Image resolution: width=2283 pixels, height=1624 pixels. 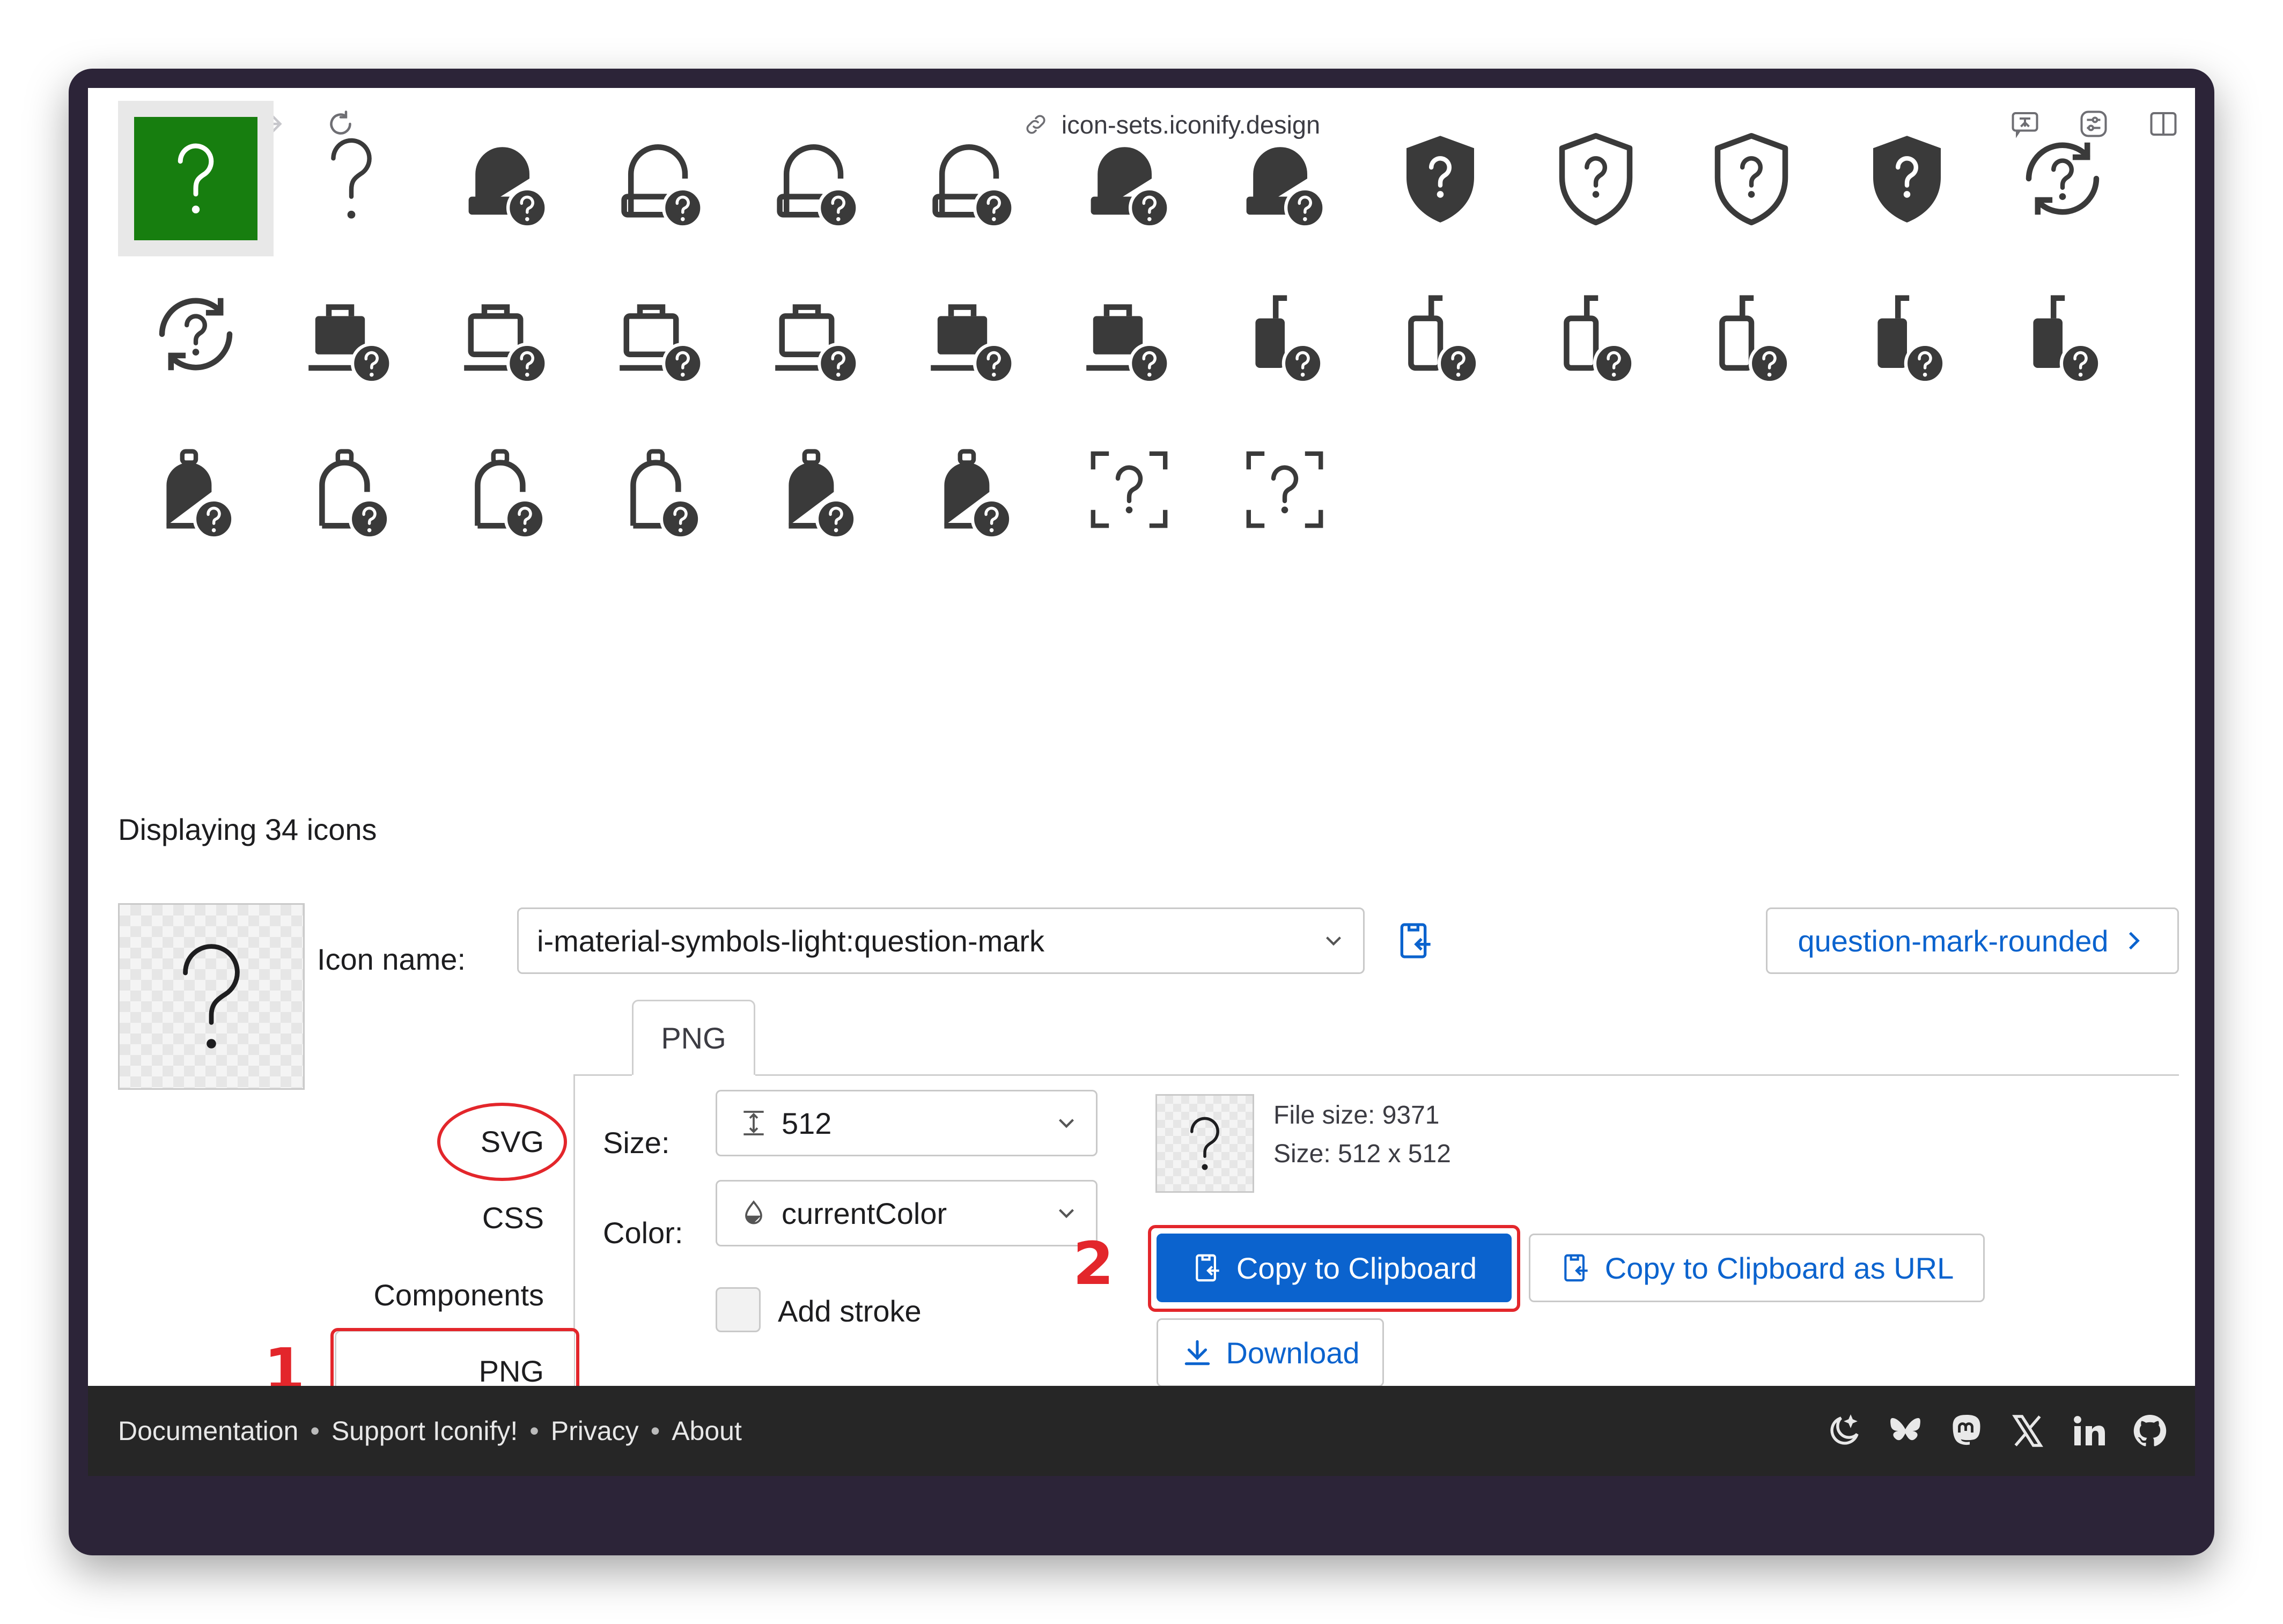 What do you see at coordinates (739, 1309) in the screenshot?
I see `add-stroke-checkbox` at bounding box center [739, 1309].